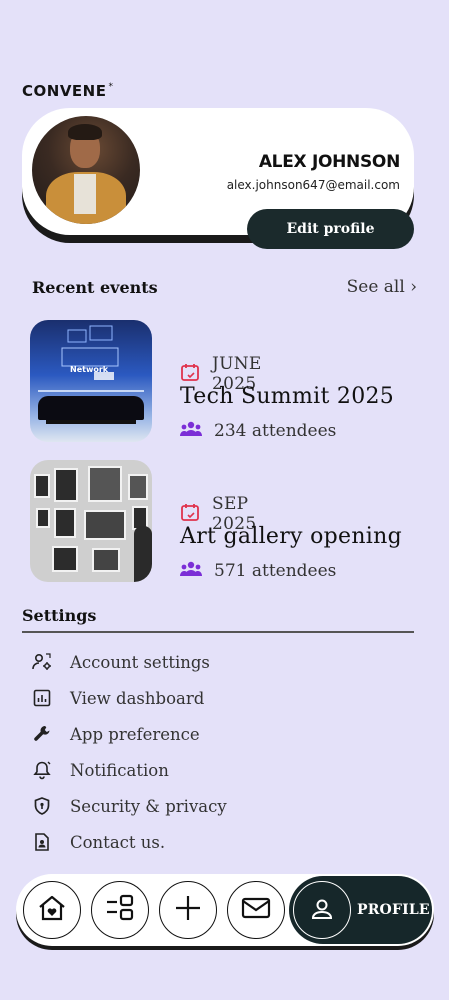 The width and height of the screenshot is (449, 1000). Describe the element at coordinates (64, 91) in the screenshot. I see `brand-name: CONVENE` at that location.